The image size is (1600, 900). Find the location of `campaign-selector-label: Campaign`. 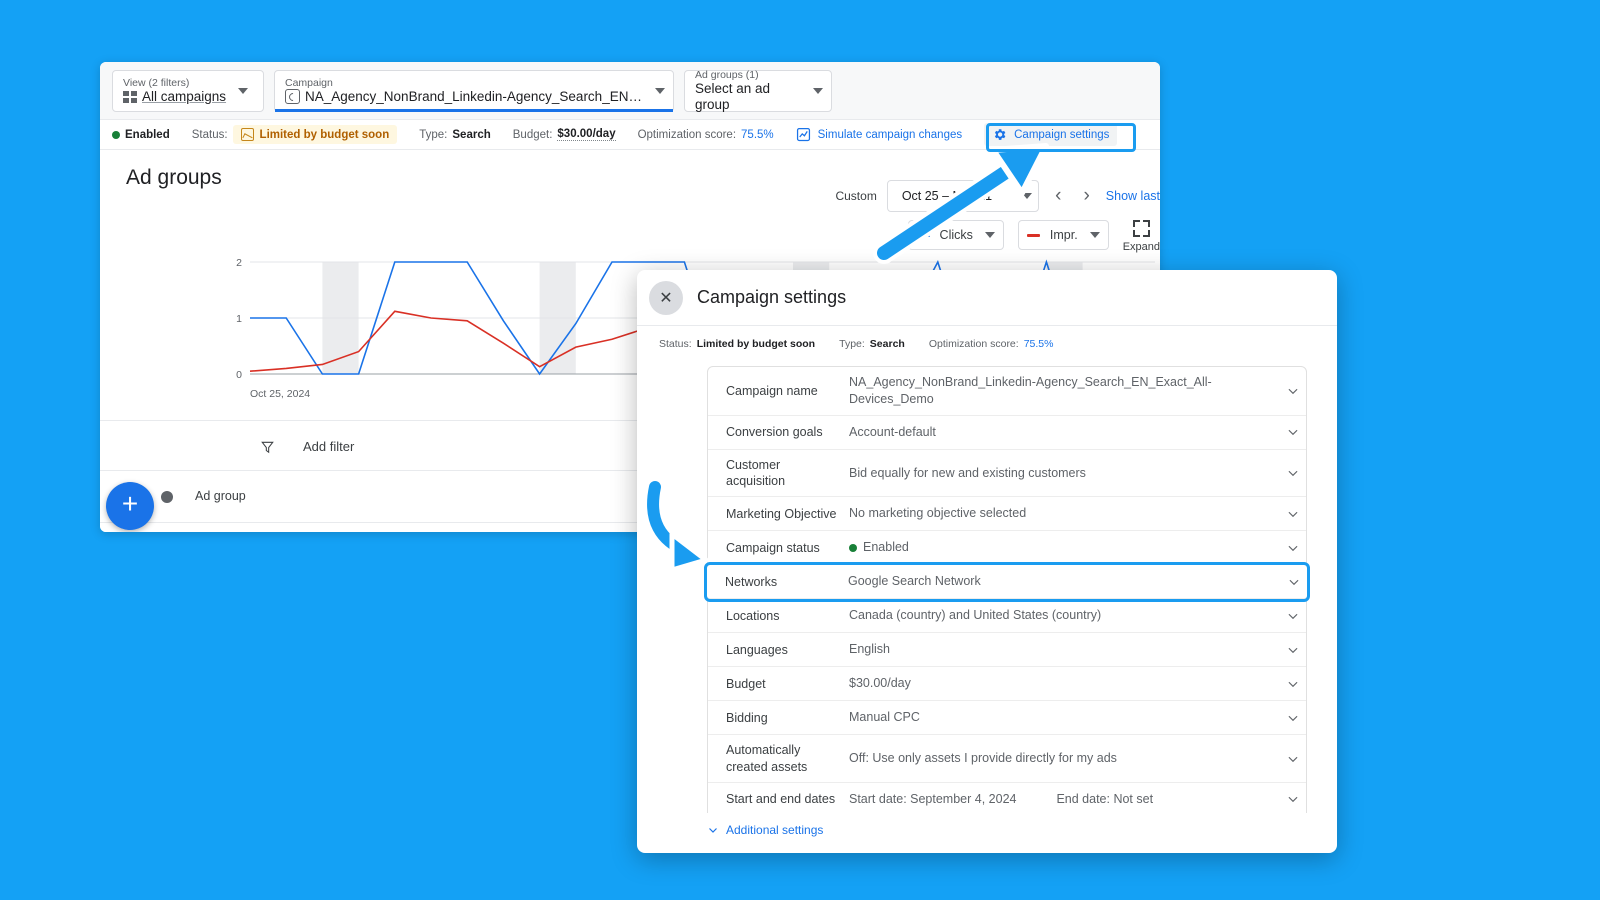

campaign-selector-label: Campaign is located at coordinates (309, 82).